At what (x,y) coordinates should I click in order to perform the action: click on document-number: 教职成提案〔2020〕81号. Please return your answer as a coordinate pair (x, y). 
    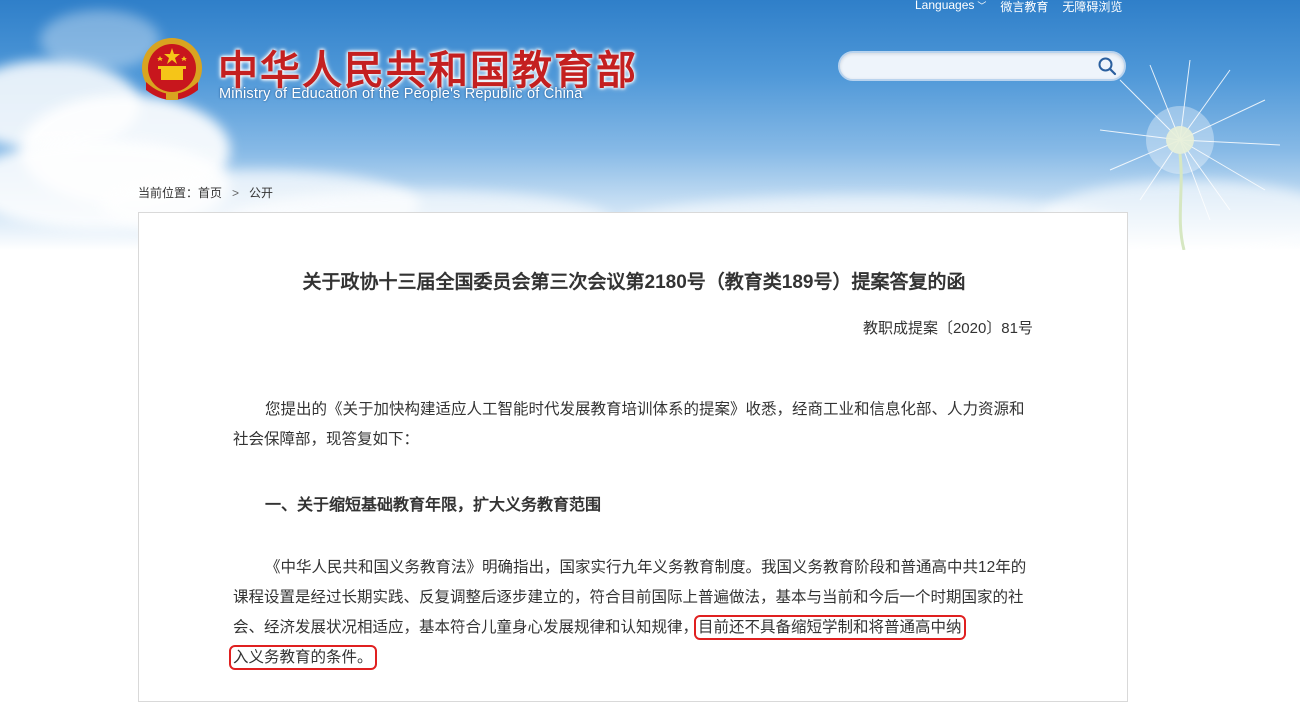
    Looking at the image, I should click on (947, 328).